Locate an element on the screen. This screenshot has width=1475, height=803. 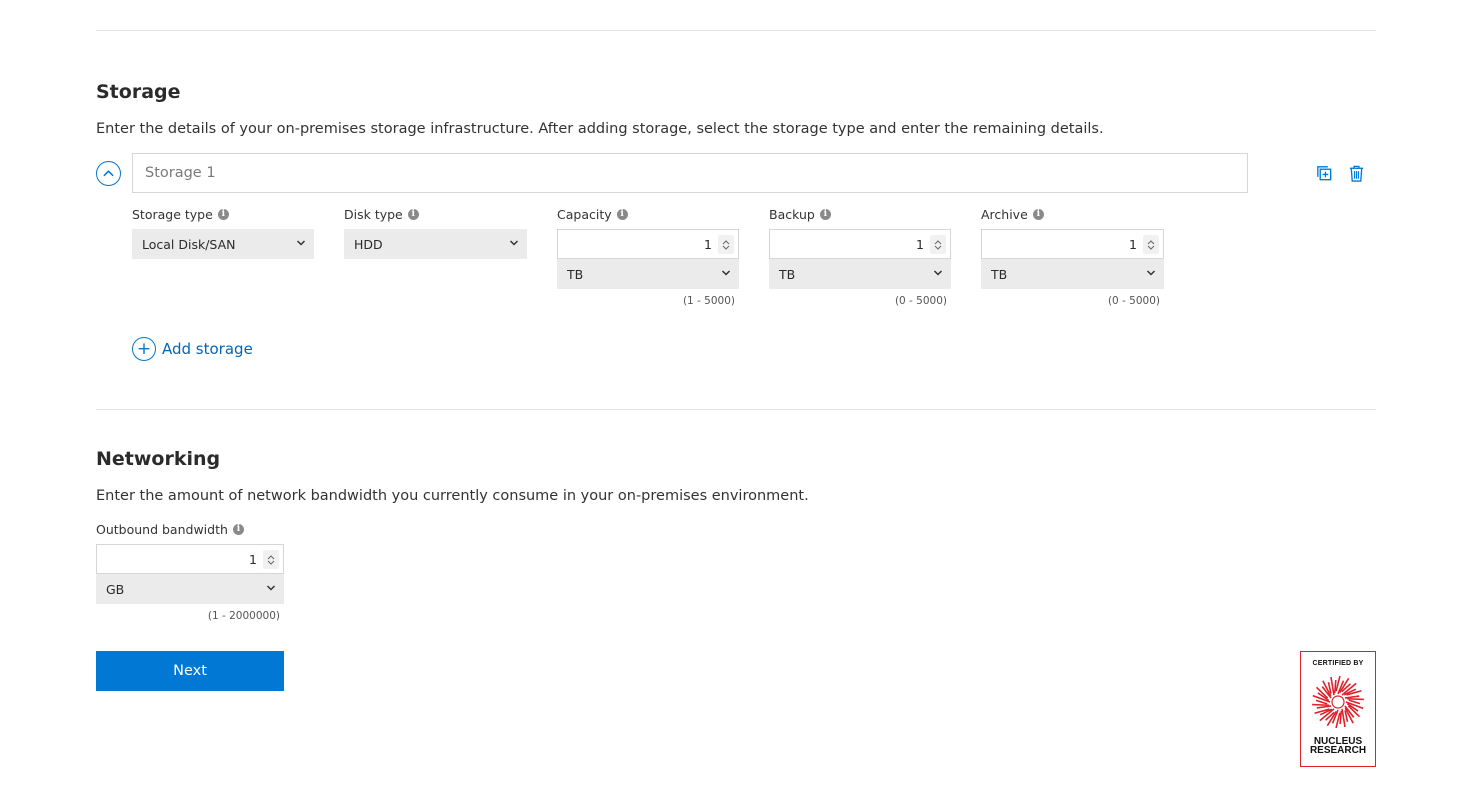
archive-label: Archive is located at coordinates (1004, 214).